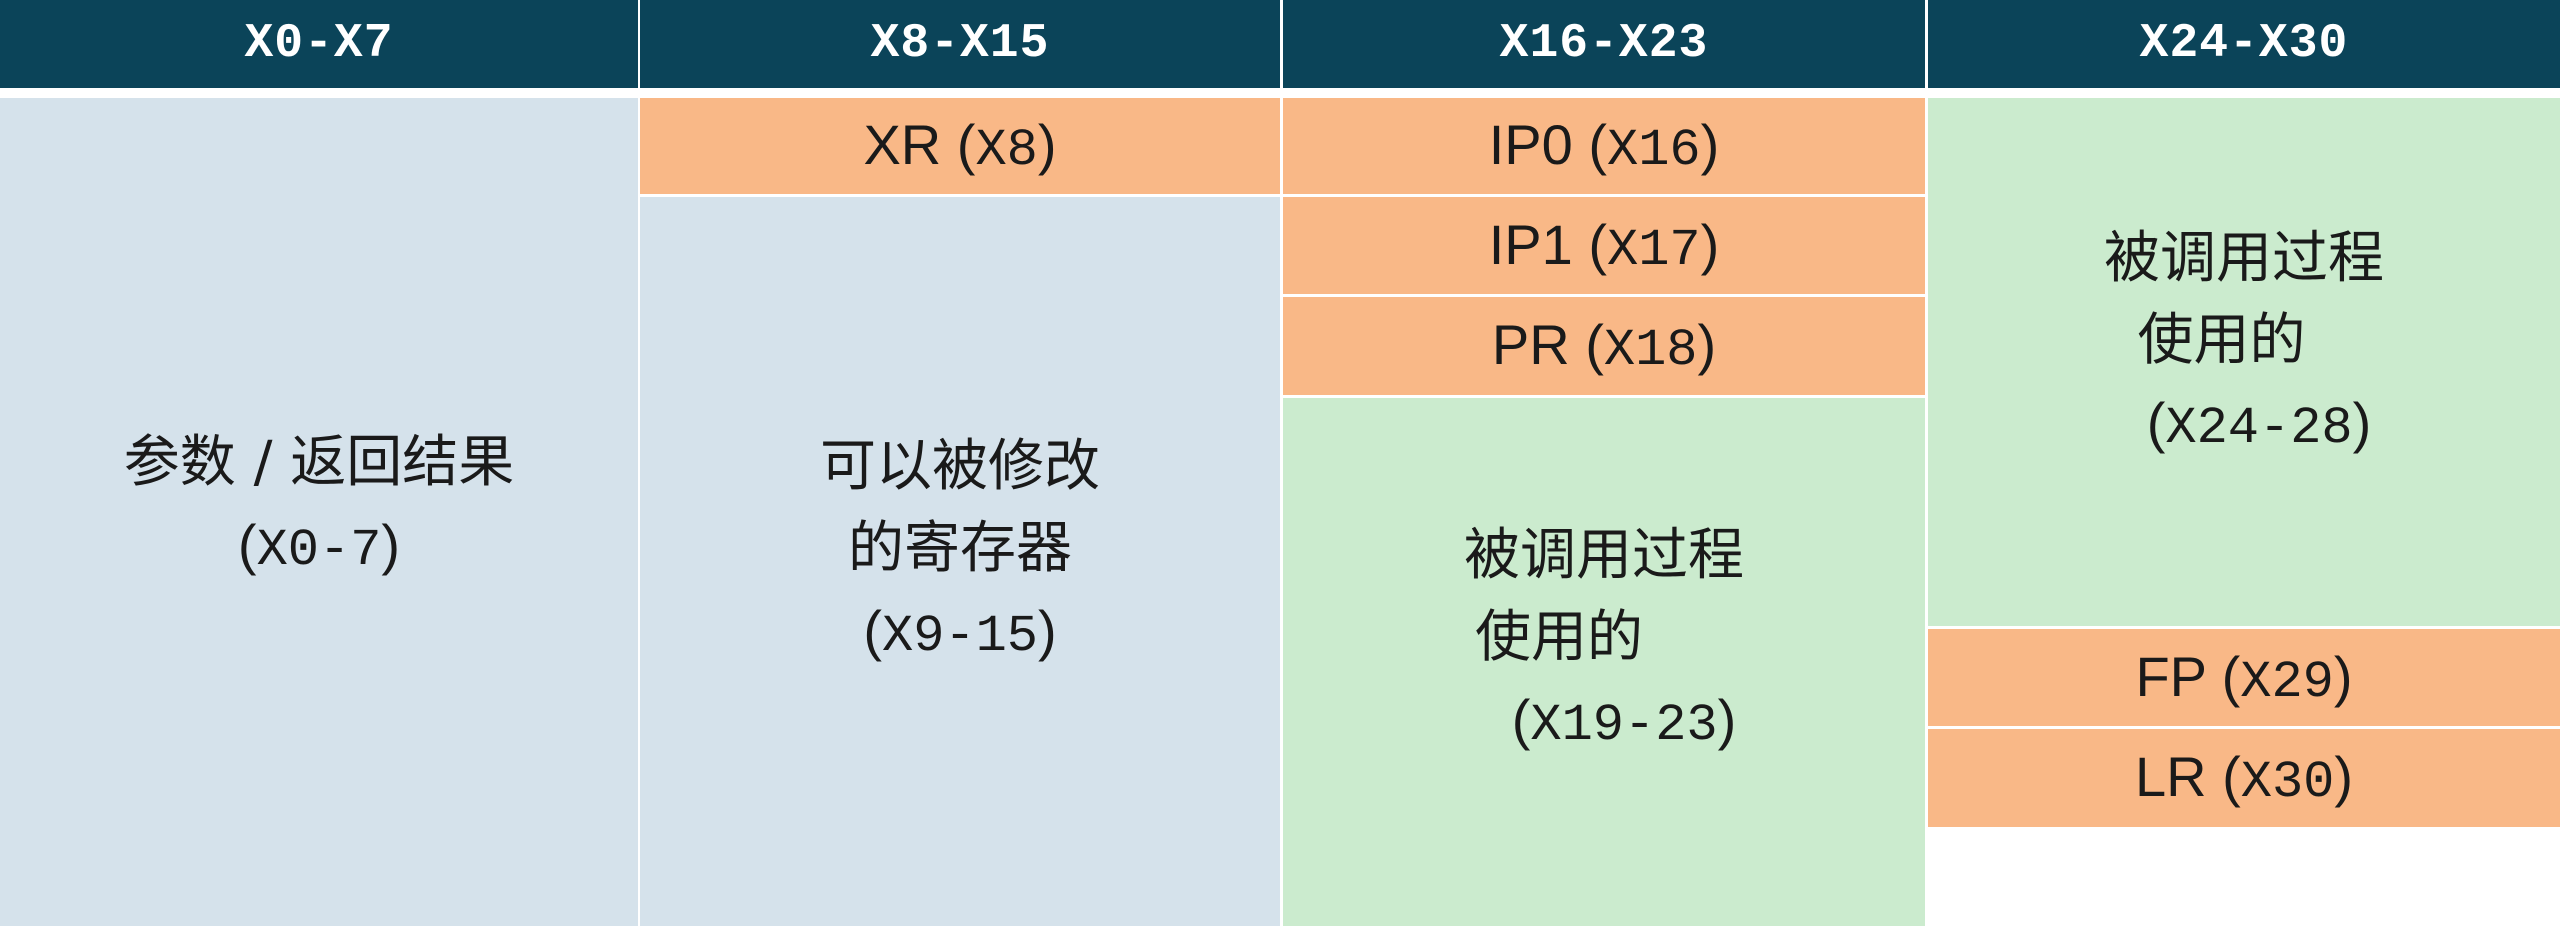  I want to click on caller-saved-title: 可以被修改的寄存器, so click(960, 507).